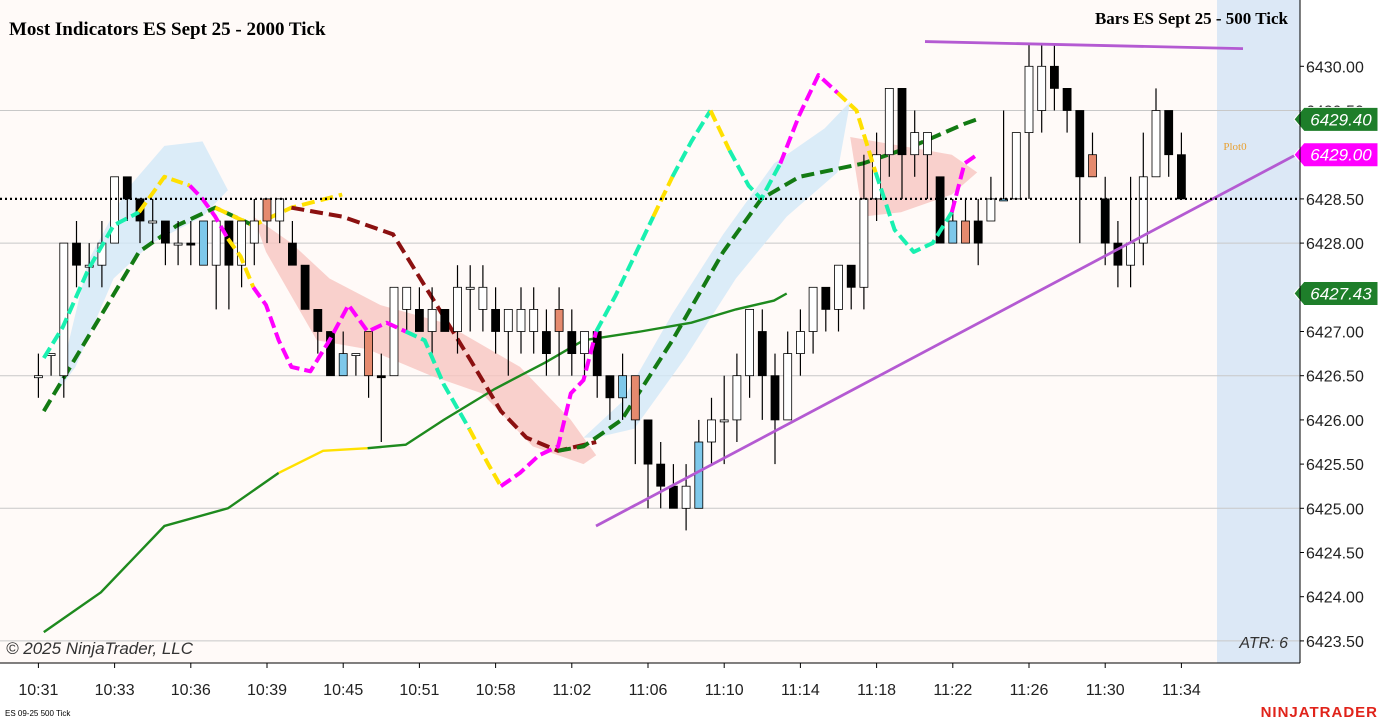 The height and width of the screenshot is (721, 1382). What do you see at coordinates (496, 690) in the screenshot?
I see `x-tick-label: 10:58` at bounding box center [496, 690].